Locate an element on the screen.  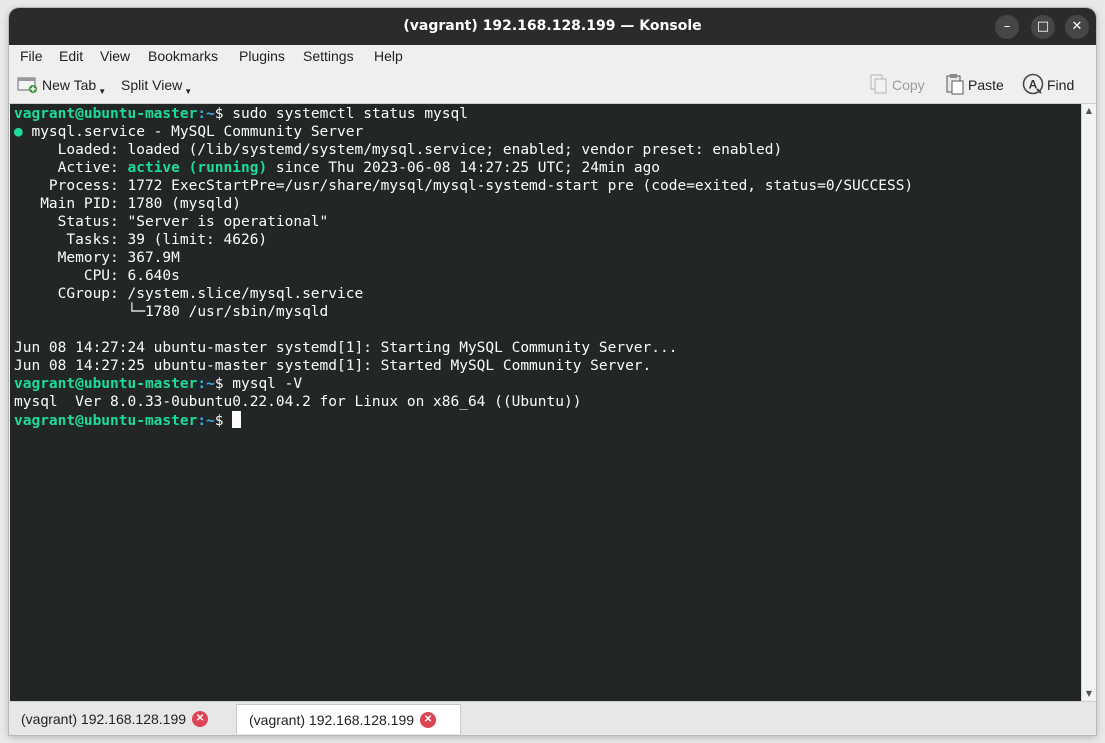
terminal-line: └─1780 /usr/sbin/mysqld is located at coordinates (171, 312).